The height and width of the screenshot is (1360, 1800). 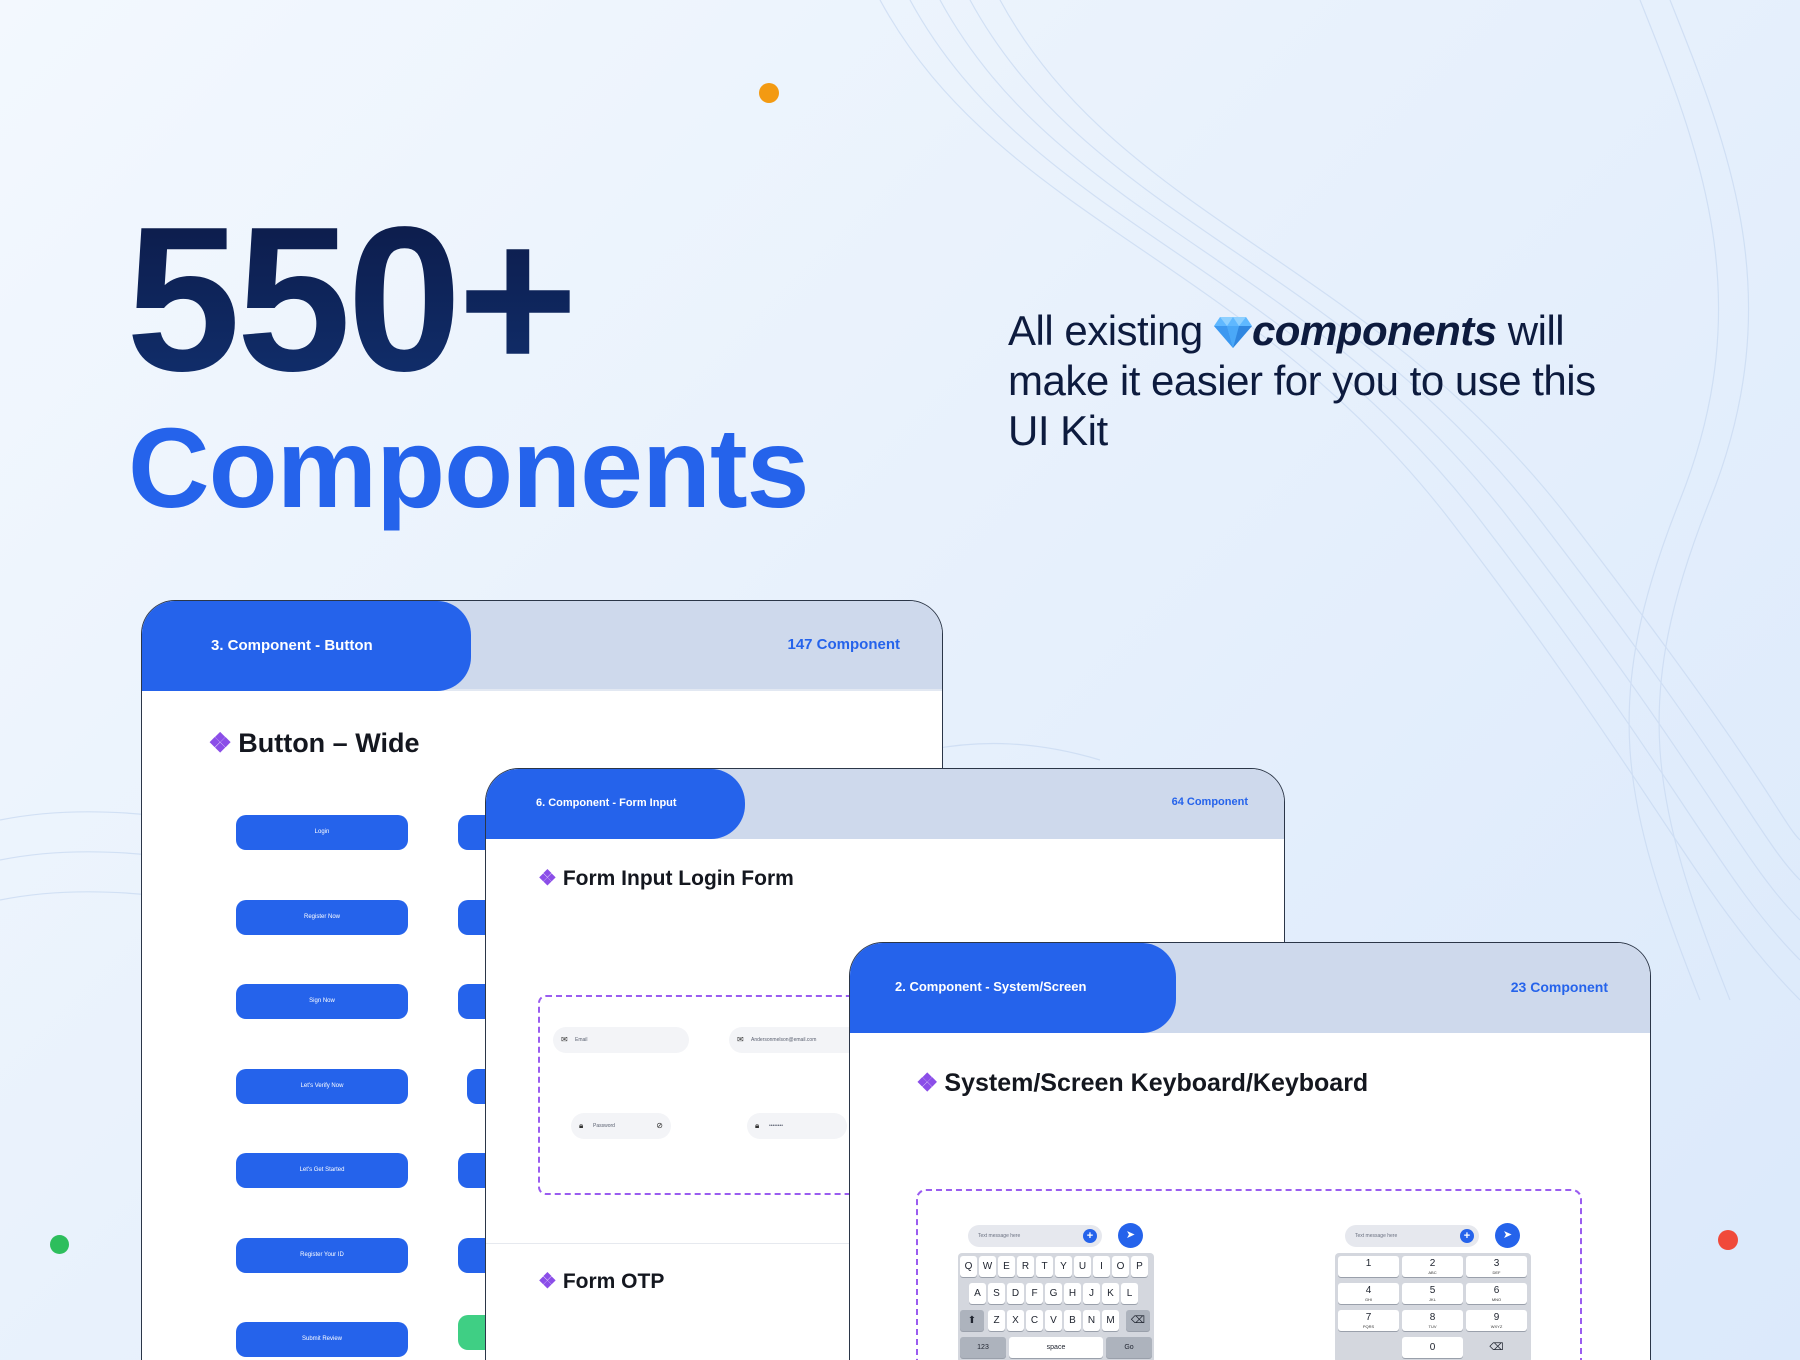 I want to click on tab-label: 2. Component - System/Screen, so click(x=991, y=986).